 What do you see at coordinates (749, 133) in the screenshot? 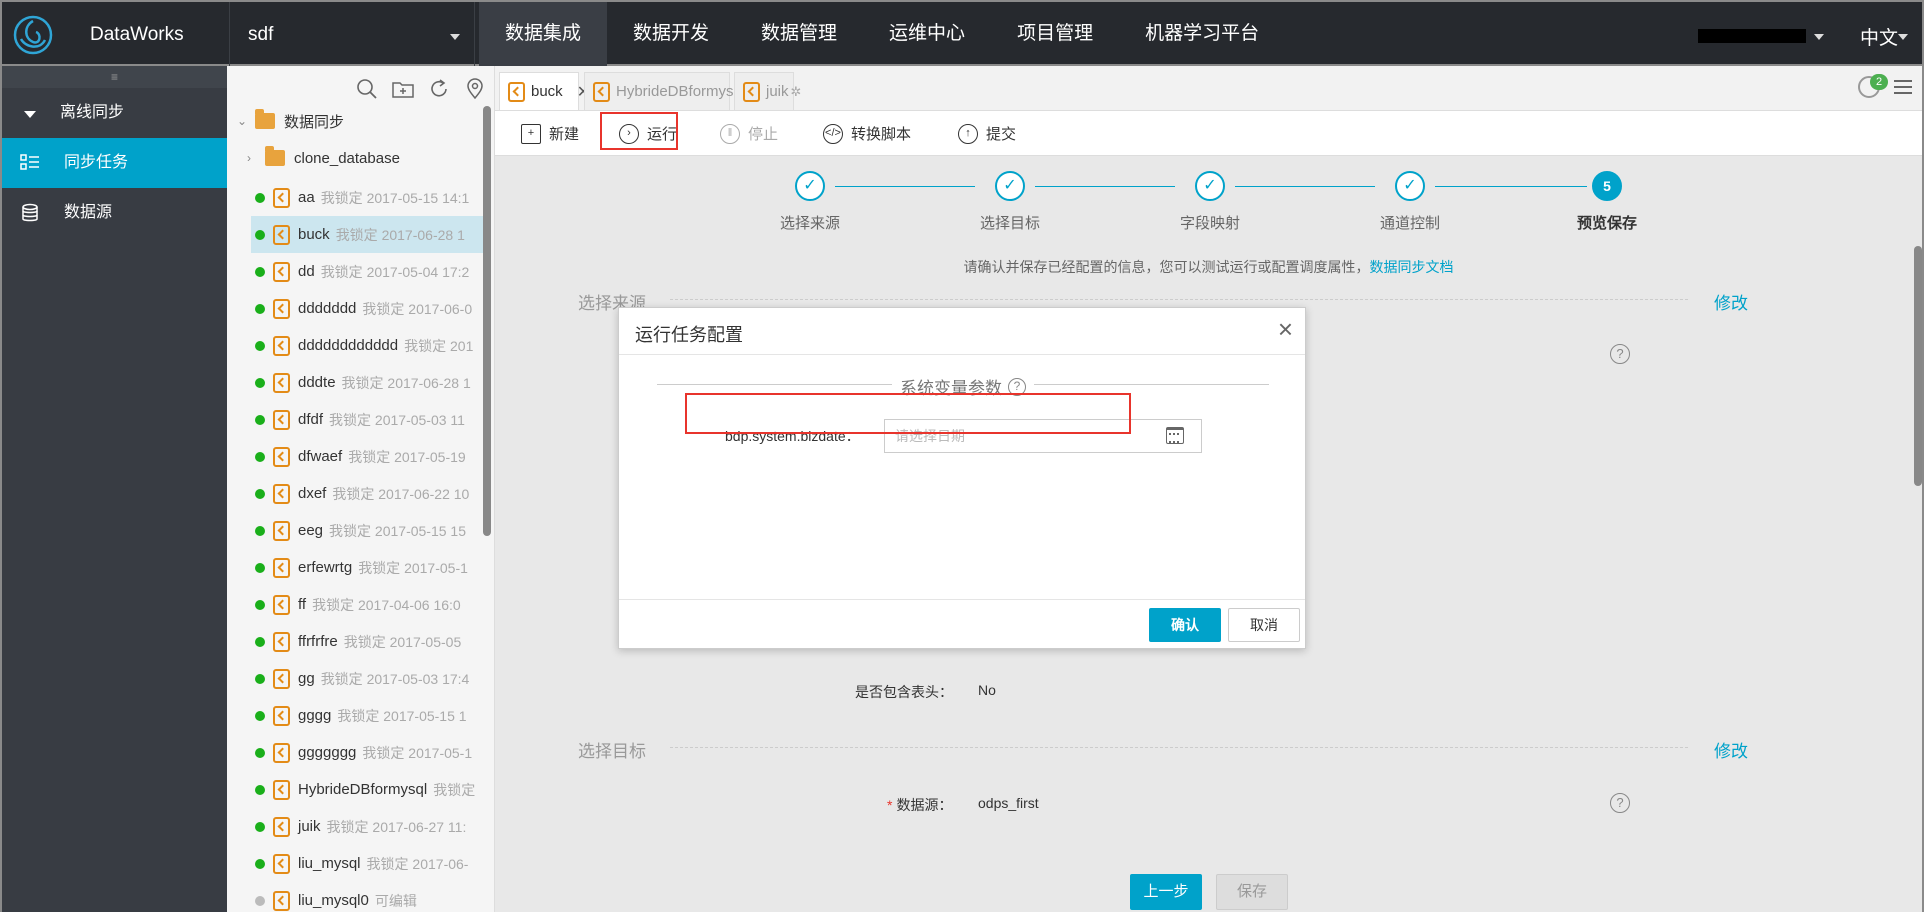
I see `stop-button: ǁ 停止` at bounding box center [749, 133].